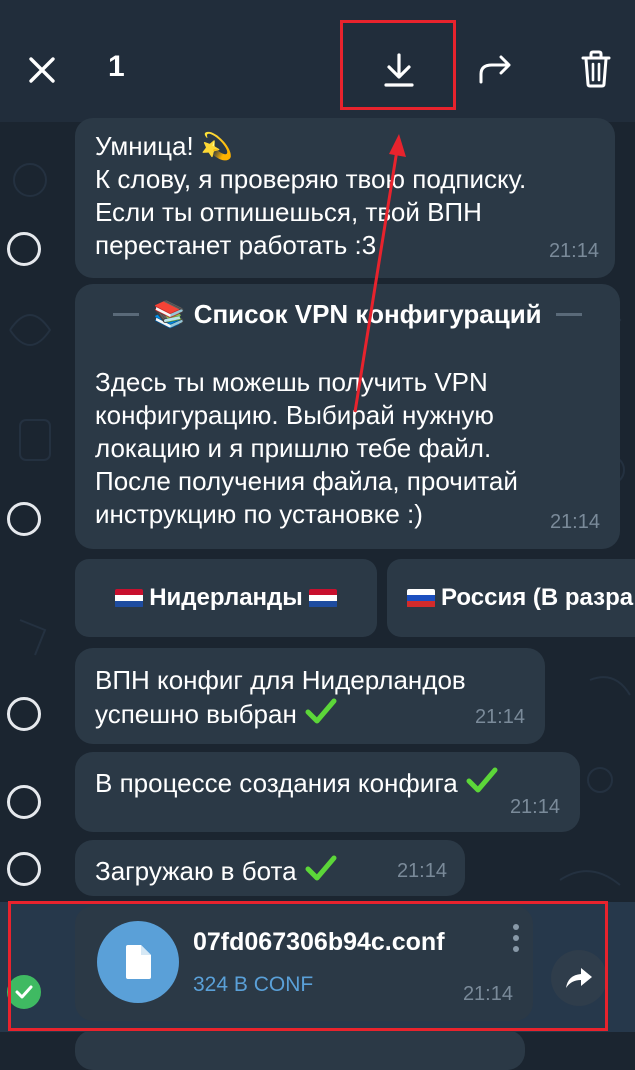 Image resolution: width=635 pixels, height=1070 pixels. I want to click on close-selection-button, so click(42, 70).